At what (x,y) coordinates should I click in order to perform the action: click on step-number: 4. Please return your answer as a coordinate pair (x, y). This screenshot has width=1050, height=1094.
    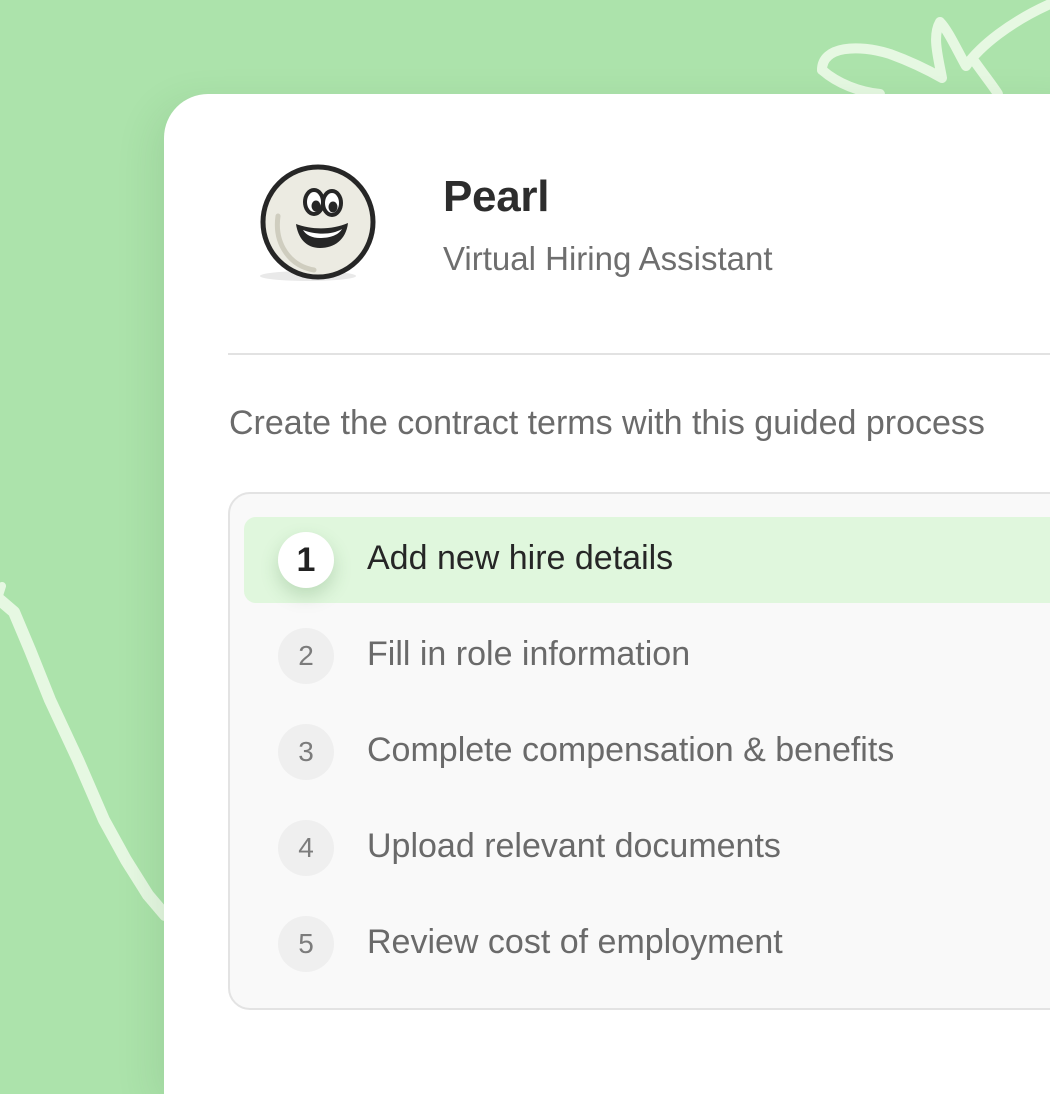
    Looking at the image, I should click on (306, 848).